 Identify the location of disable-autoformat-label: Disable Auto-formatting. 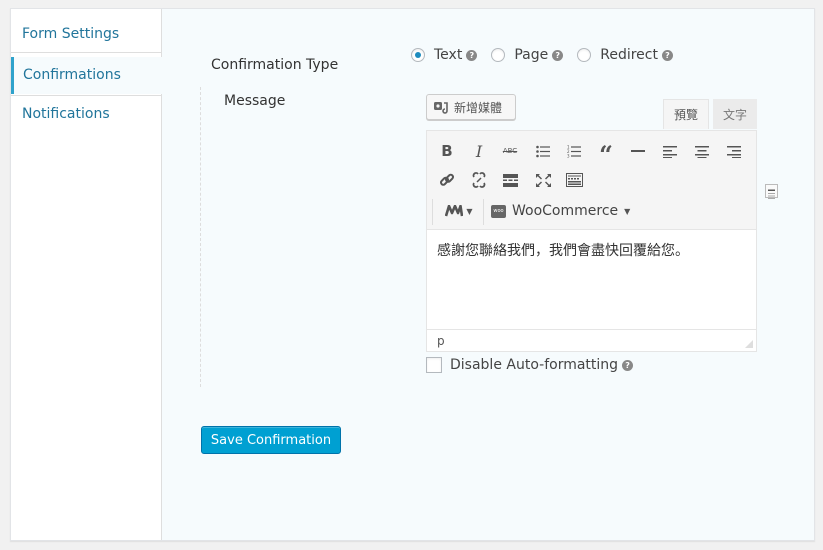
(534, 365).